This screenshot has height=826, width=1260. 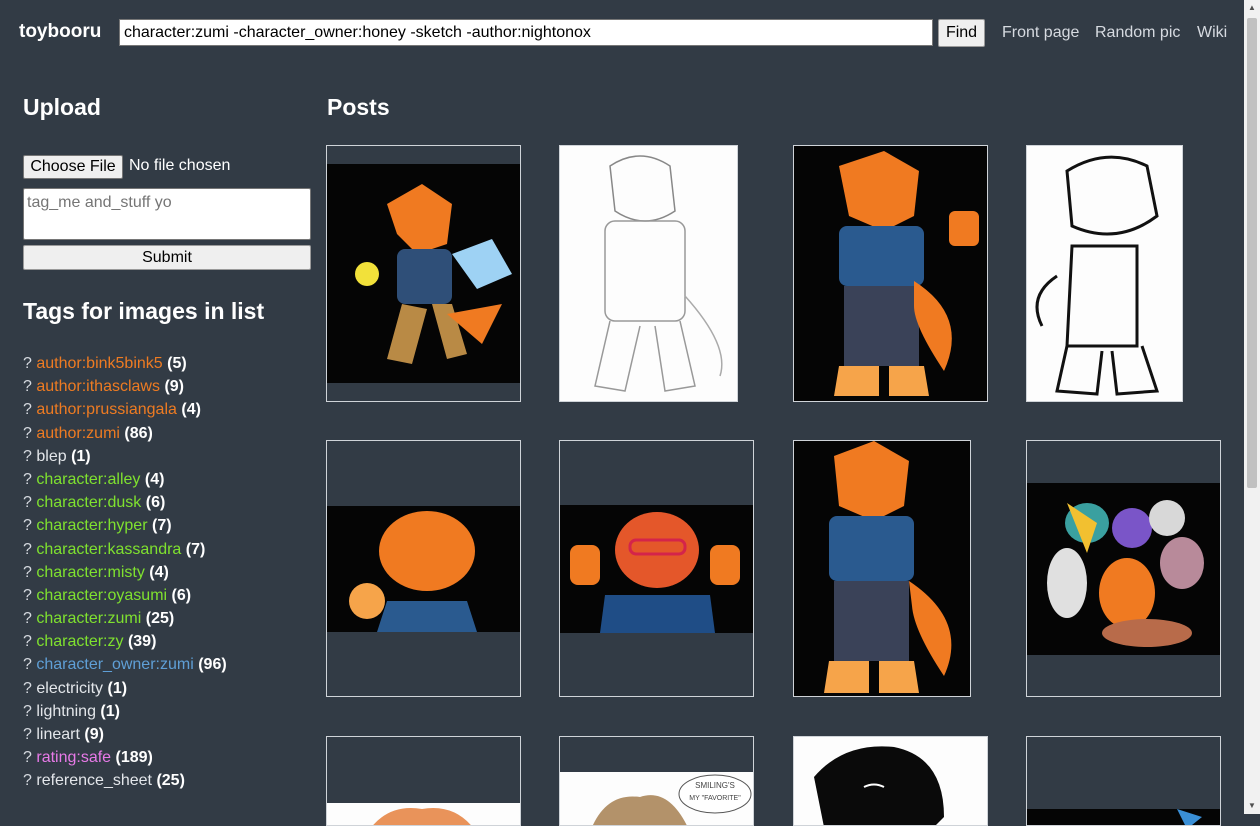 I want to click on post-image: SMILING'S MY "FAVORITE", so click(x=656, y=798).